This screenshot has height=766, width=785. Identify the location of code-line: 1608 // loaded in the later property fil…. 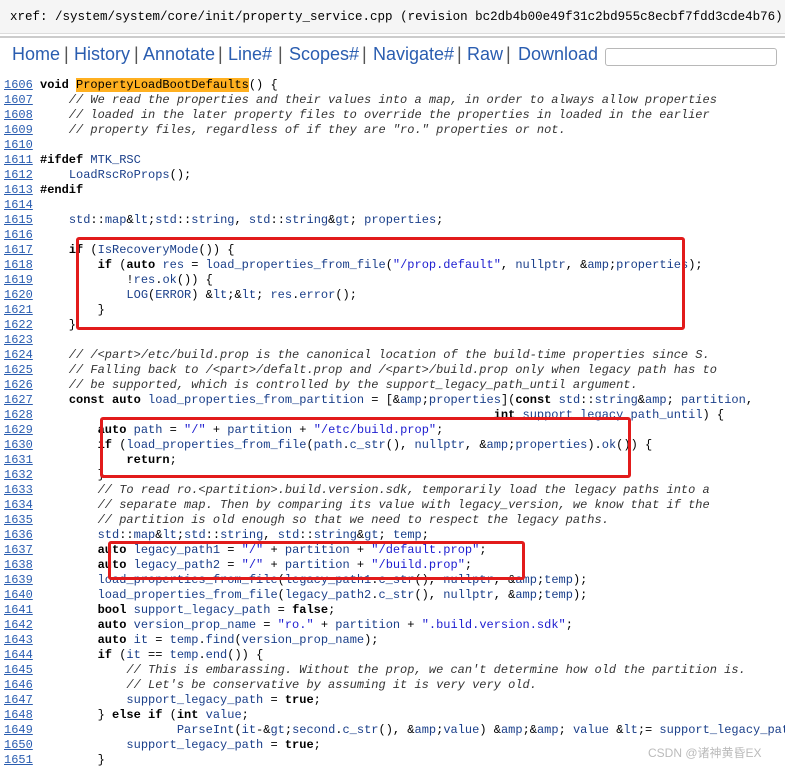
(392, 115).